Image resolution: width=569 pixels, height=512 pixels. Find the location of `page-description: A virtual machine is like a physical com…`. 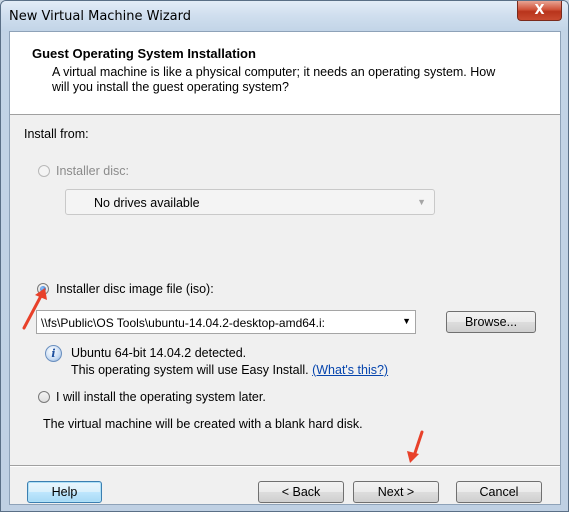

page-description: A virtual machine is like a physical com… is located at coordinates (274, 79).